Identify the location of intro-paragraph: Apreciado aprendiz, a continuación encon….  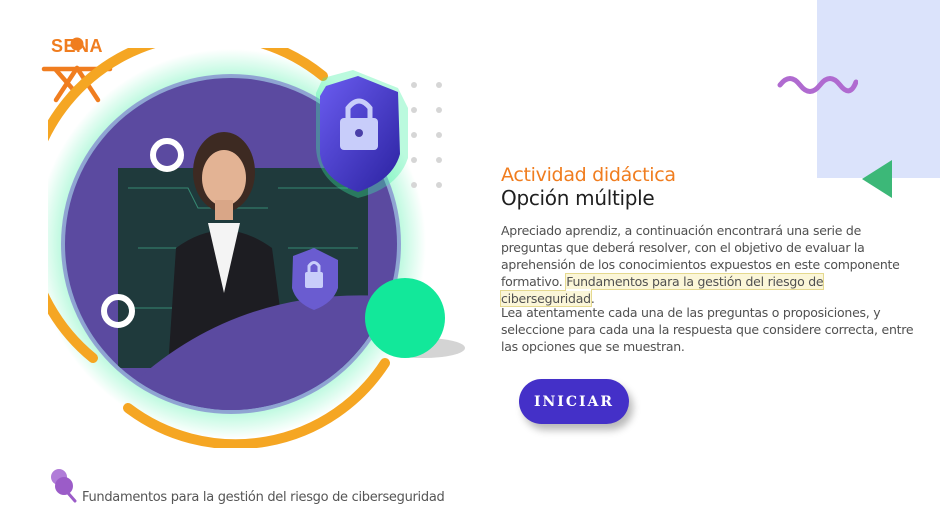
(709, 264).